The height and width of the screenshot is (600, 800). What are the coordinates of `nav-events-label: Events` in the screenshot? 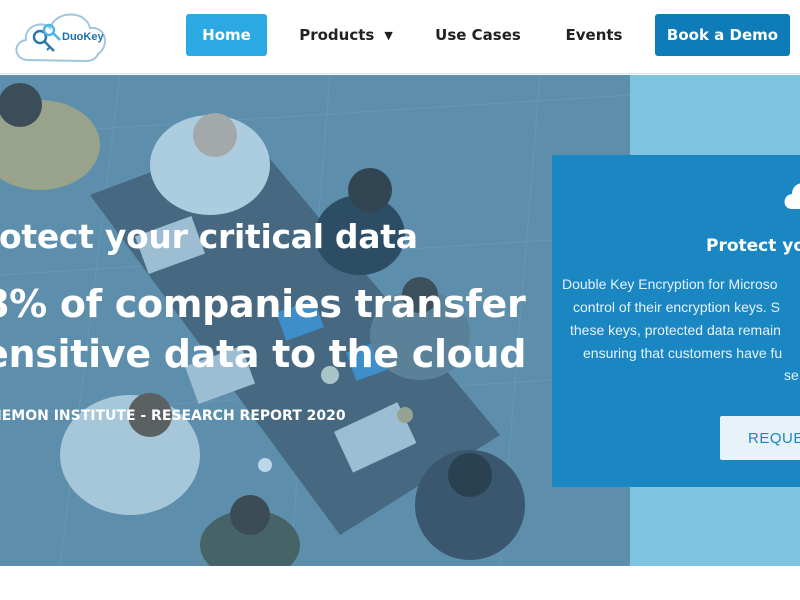 It's located at (594, 35).